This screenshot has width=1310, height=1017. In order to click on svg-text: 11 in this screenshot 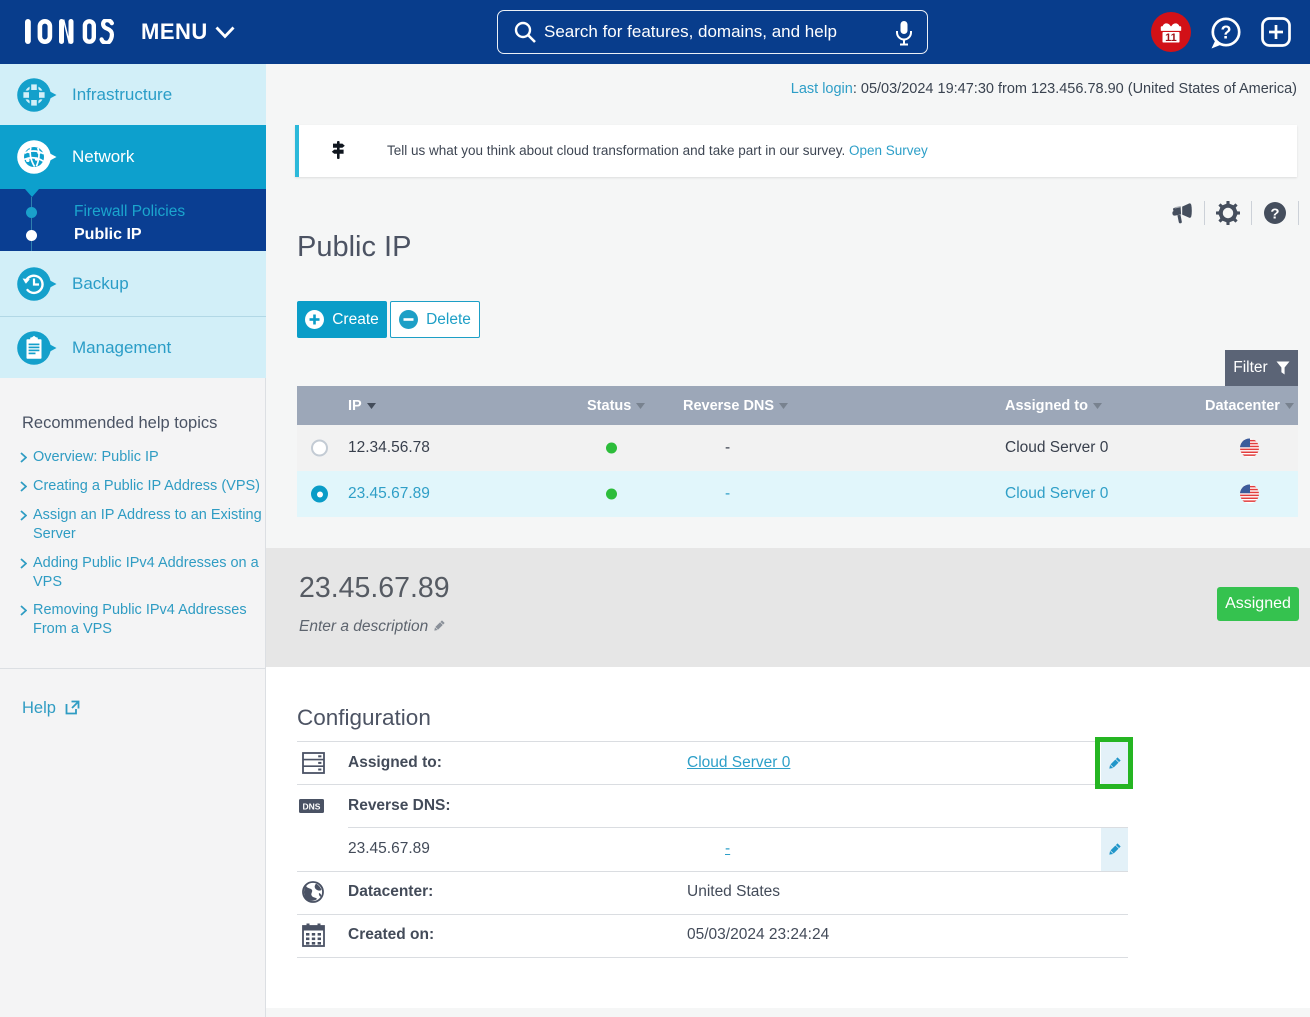, I will do `click(1171, 38)`.